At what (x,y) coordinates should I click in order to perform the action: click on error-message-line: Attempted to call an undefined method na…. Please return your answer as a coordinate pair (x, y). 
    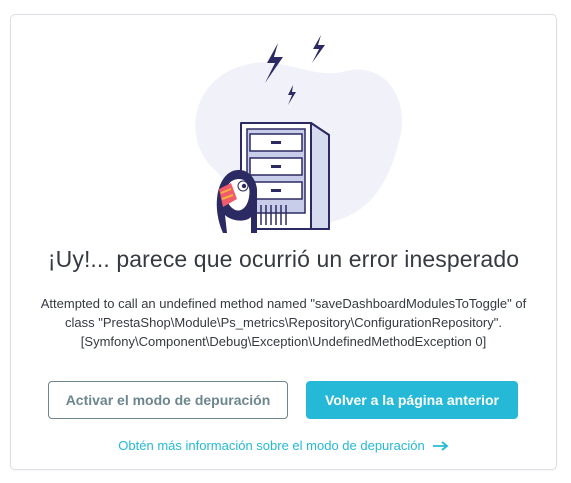
    Looking at the image, I should click on (283, 303).